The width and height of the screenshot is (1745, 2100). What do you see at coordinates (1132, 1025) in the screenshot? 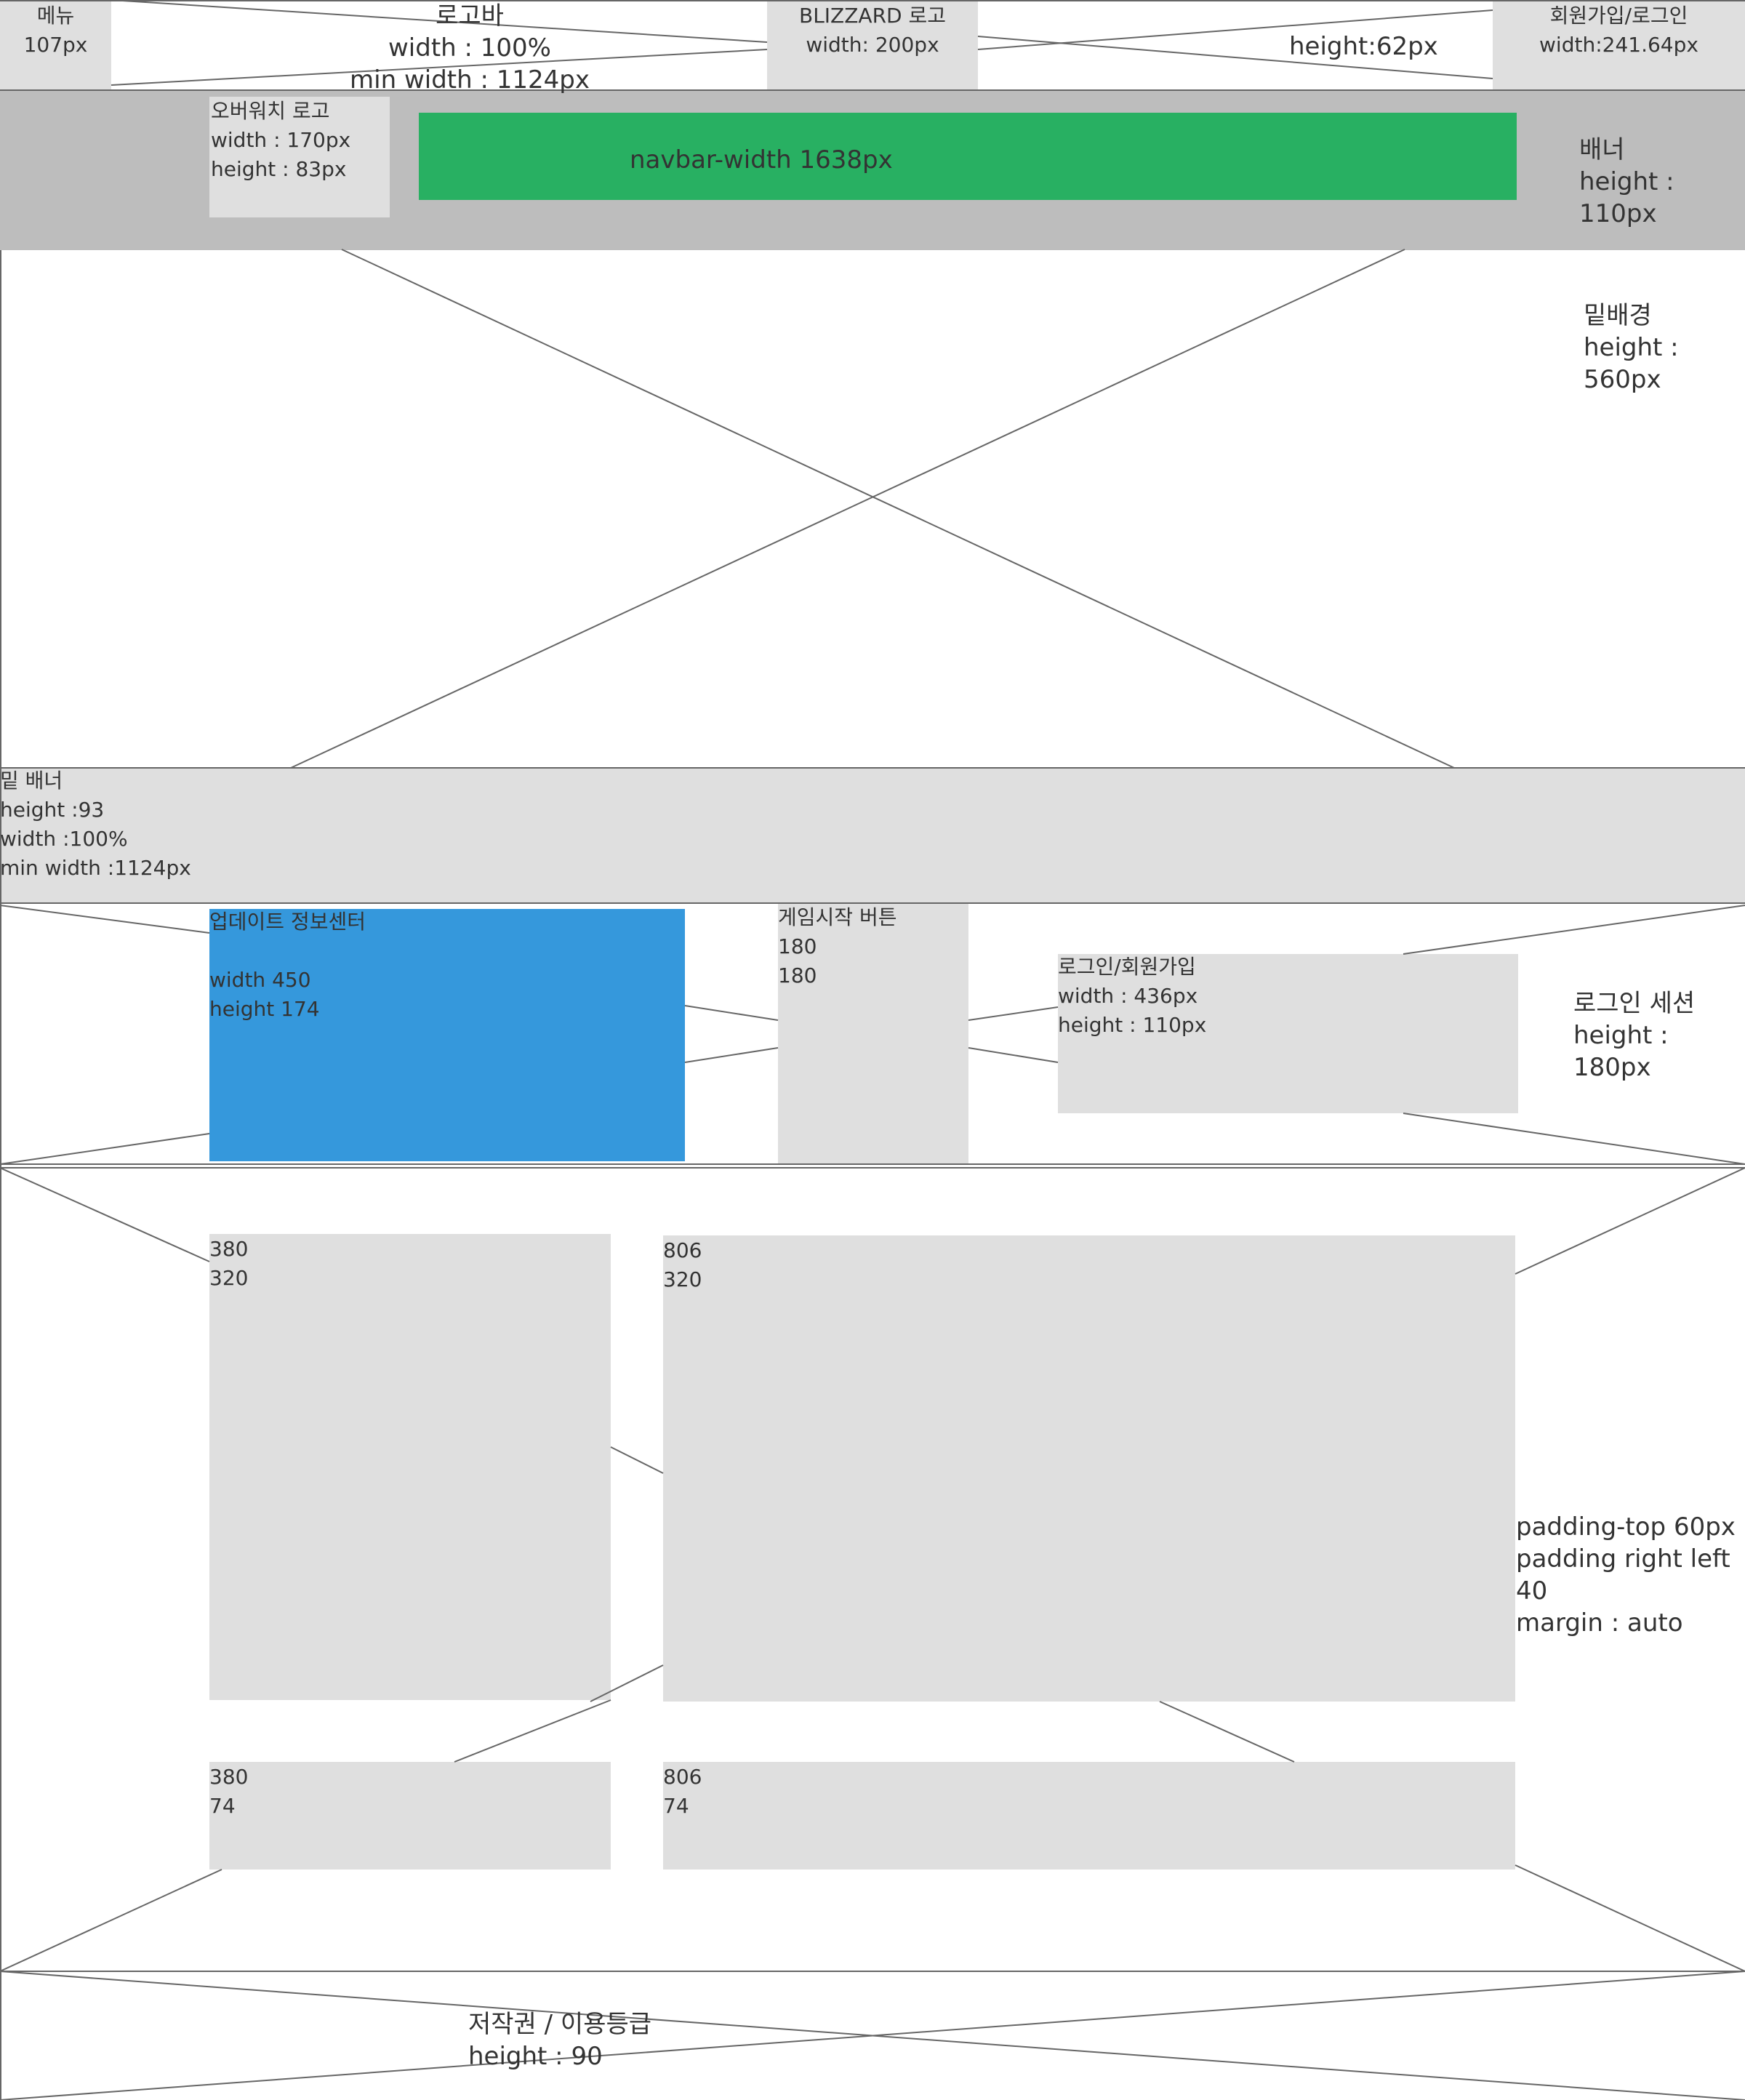
I see `login-box-height: height : 110px` at bounding box center [1132, 1025].